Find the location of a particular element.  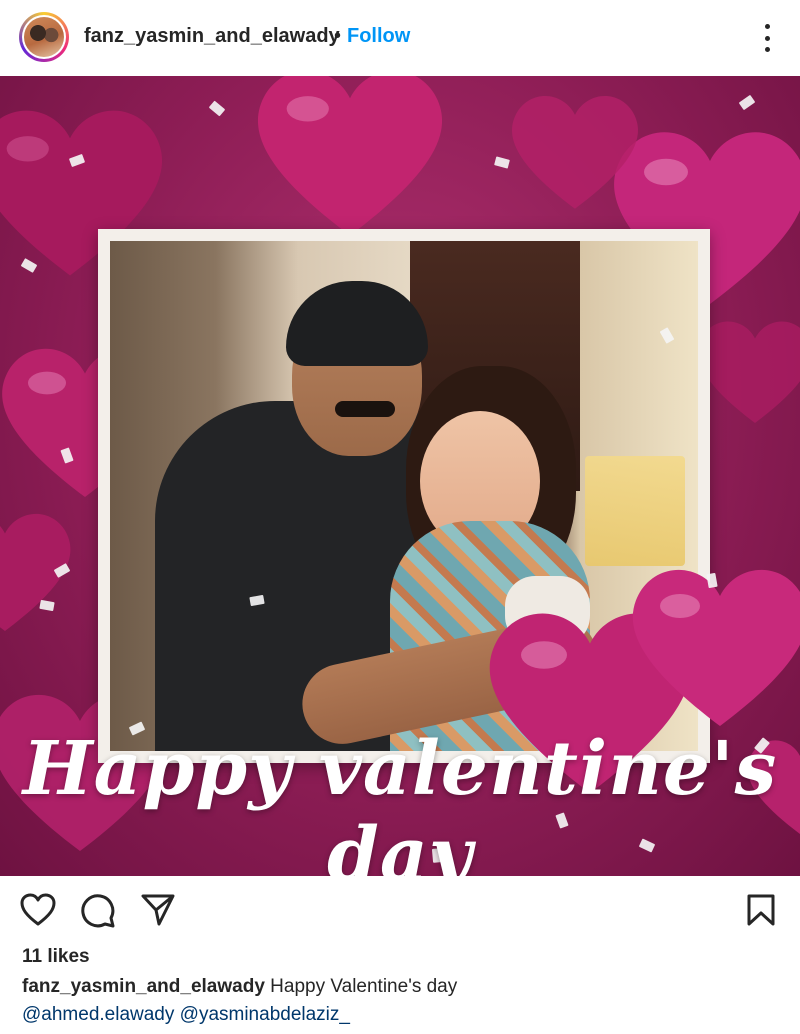

likes-count: 11 likes is located at coordinates (56, 957).